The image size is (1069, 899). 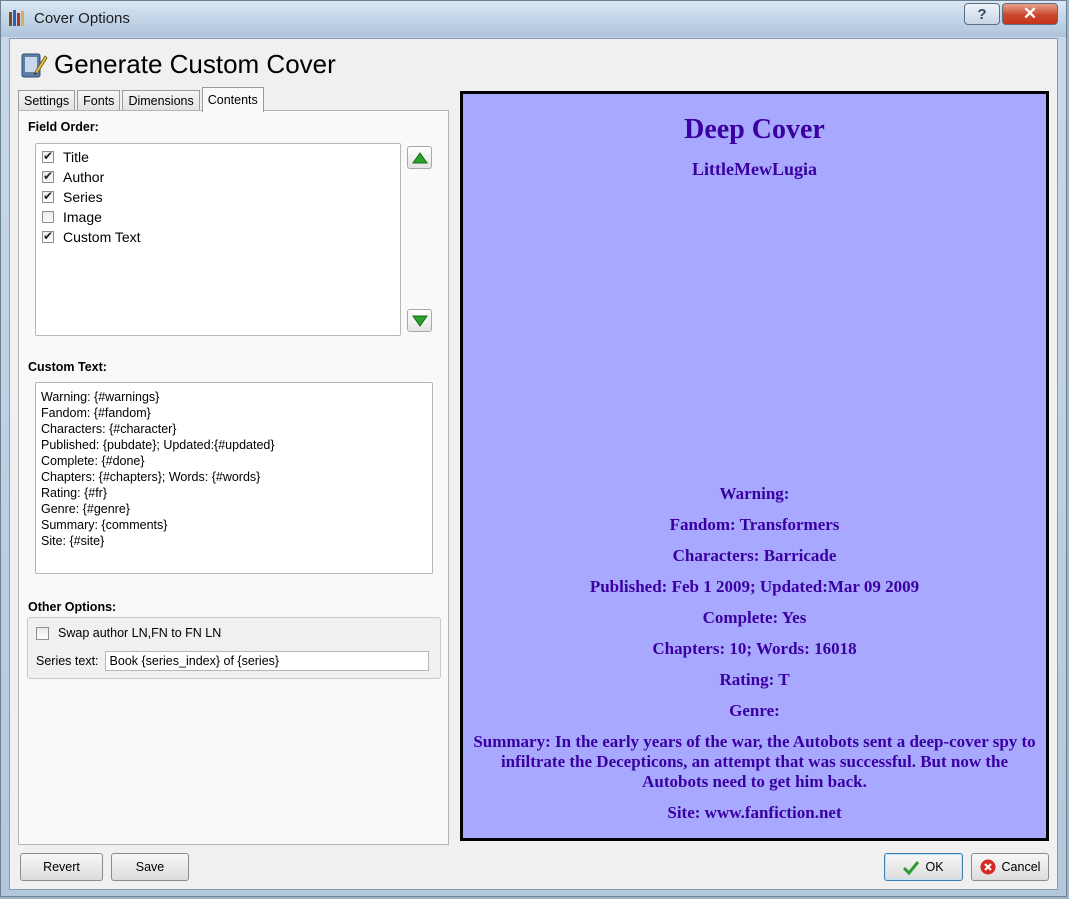 I want to click on ok-button-label: OK, so click(x=934, y=867).